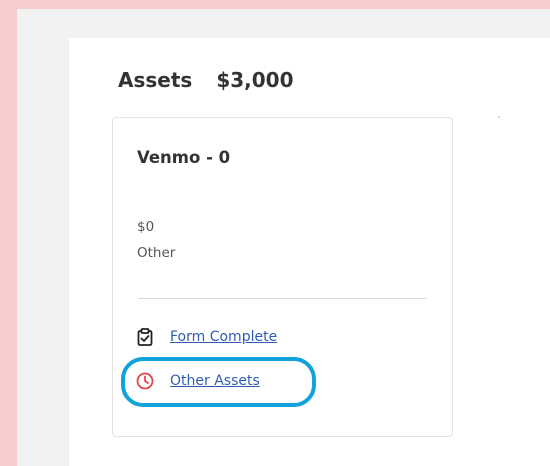 This screenshot has width=550, height=466. I want to click on clipboard-check-icon, so click(145, 337).